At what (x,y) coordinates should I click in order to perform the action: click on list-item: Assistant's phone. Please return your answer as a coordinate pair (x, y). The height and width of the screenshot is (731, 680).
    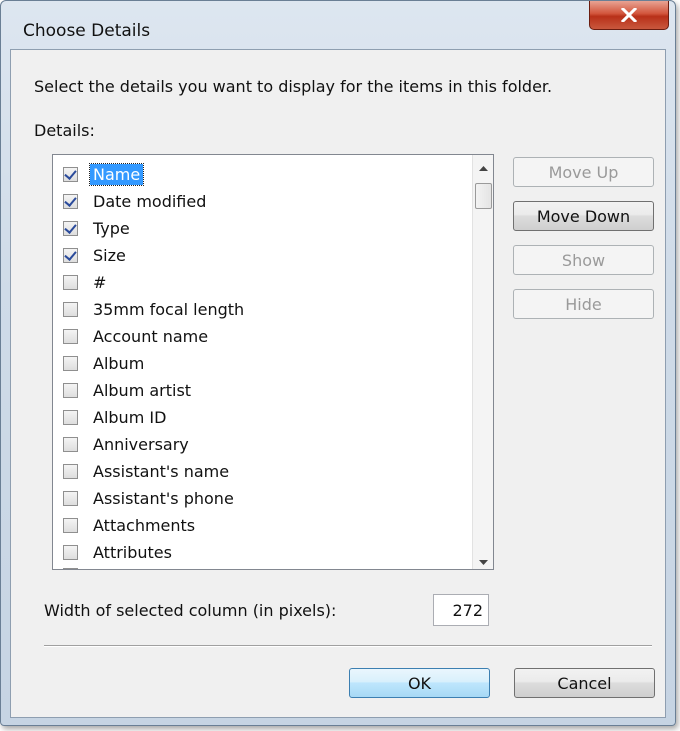
    Looking at the image, I should click on (253, 498).